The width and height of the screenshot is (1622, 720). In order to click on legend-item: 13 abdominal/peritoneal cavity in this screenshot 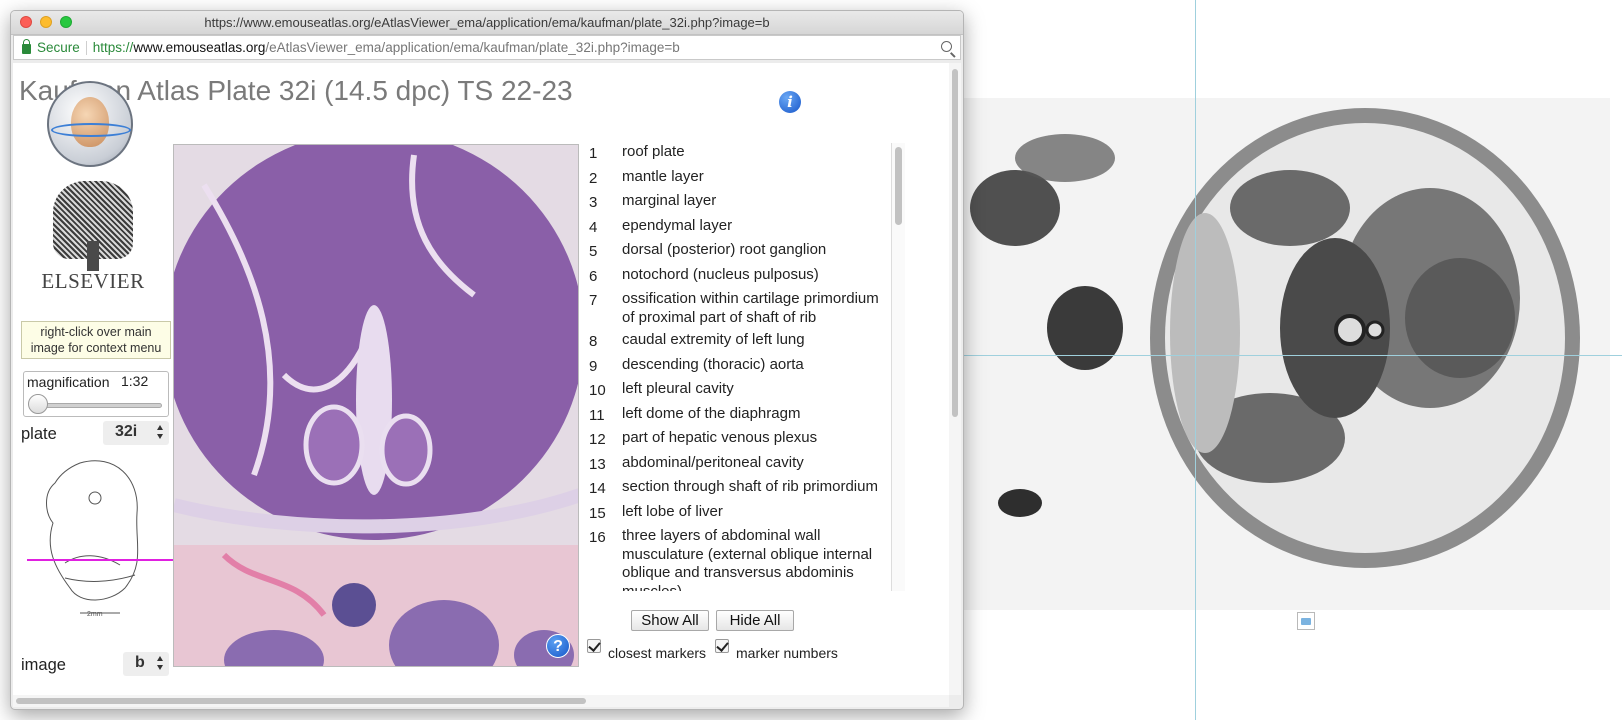, I will do `click(751, 464)`.